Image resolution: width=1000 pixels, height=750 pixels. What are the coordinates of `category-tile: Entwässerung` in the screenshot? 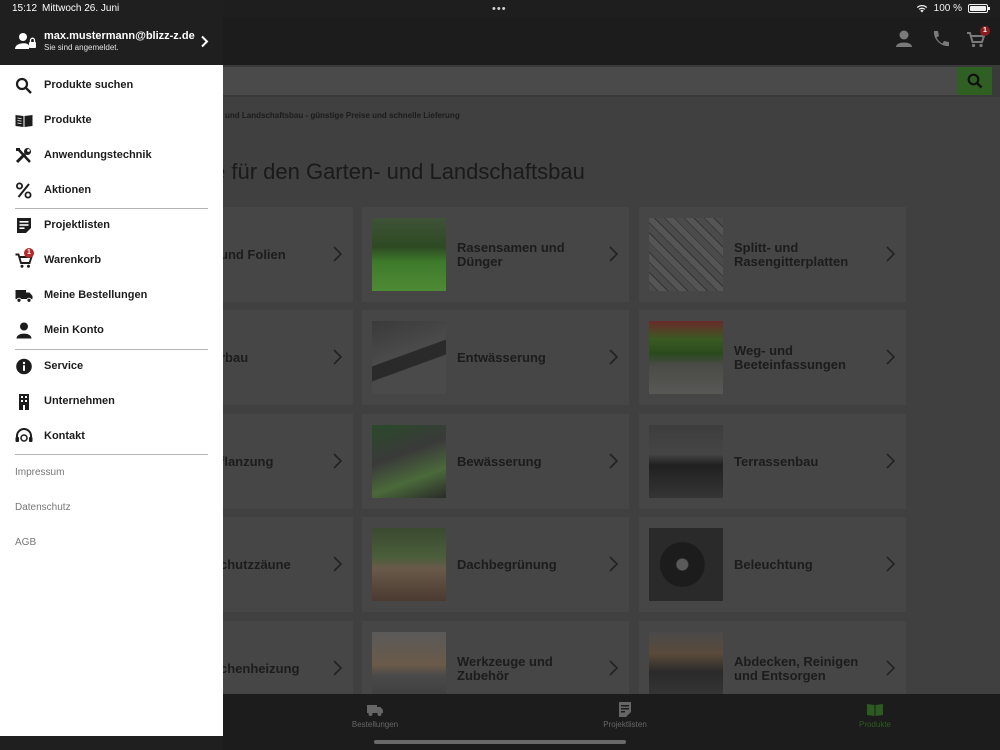 It's located at (495, 357).